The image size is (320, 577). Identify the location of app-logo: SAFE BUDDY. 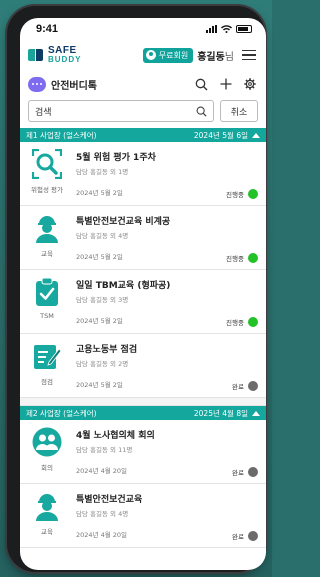
(54, 55).